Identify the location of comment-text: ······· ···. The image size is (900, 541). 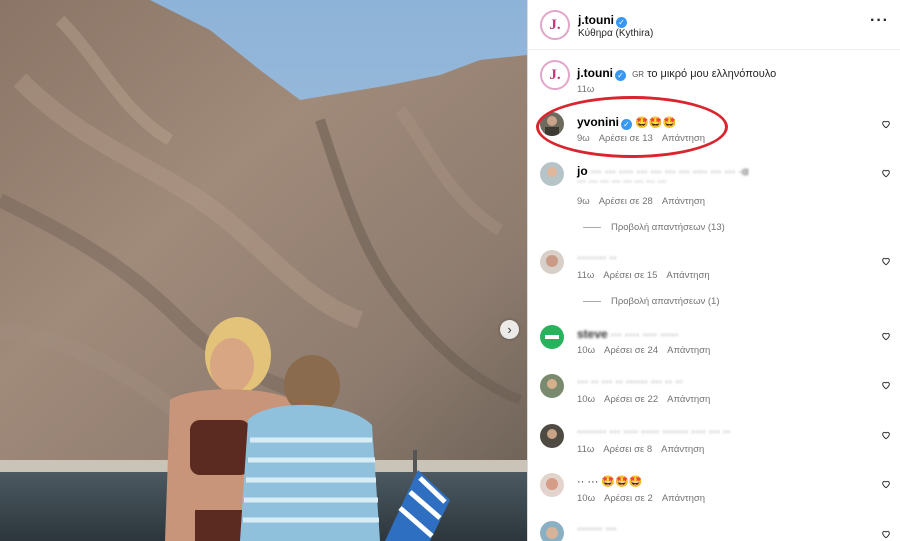
(597, 529).